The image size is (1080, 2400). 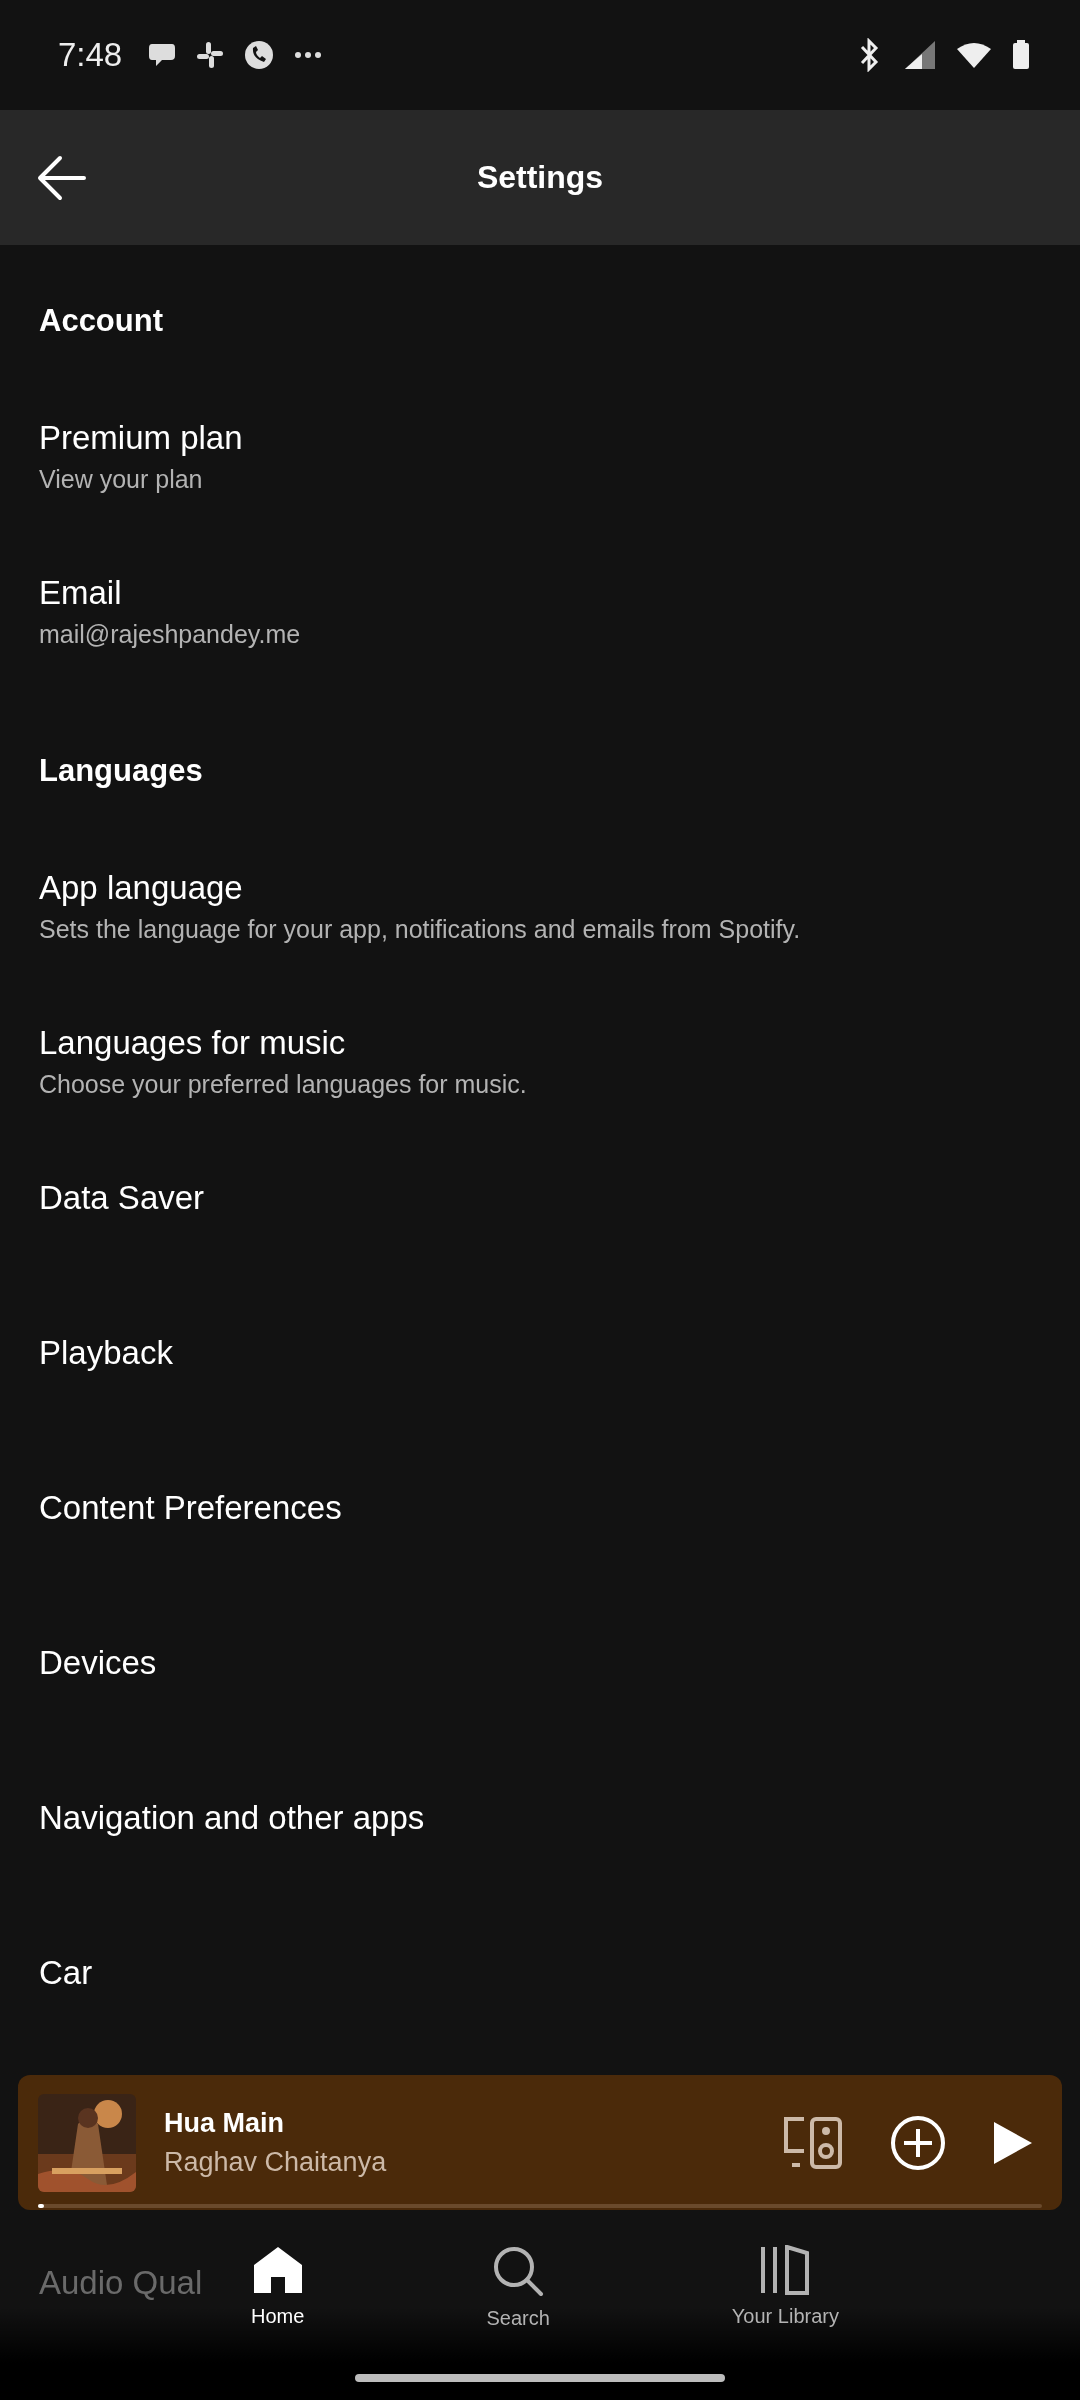 What do you see at coordinates (276, 2162) in the screenshot?
I see `artist-name: Raghav Chaitanya` at bounding box center [276, 2162].